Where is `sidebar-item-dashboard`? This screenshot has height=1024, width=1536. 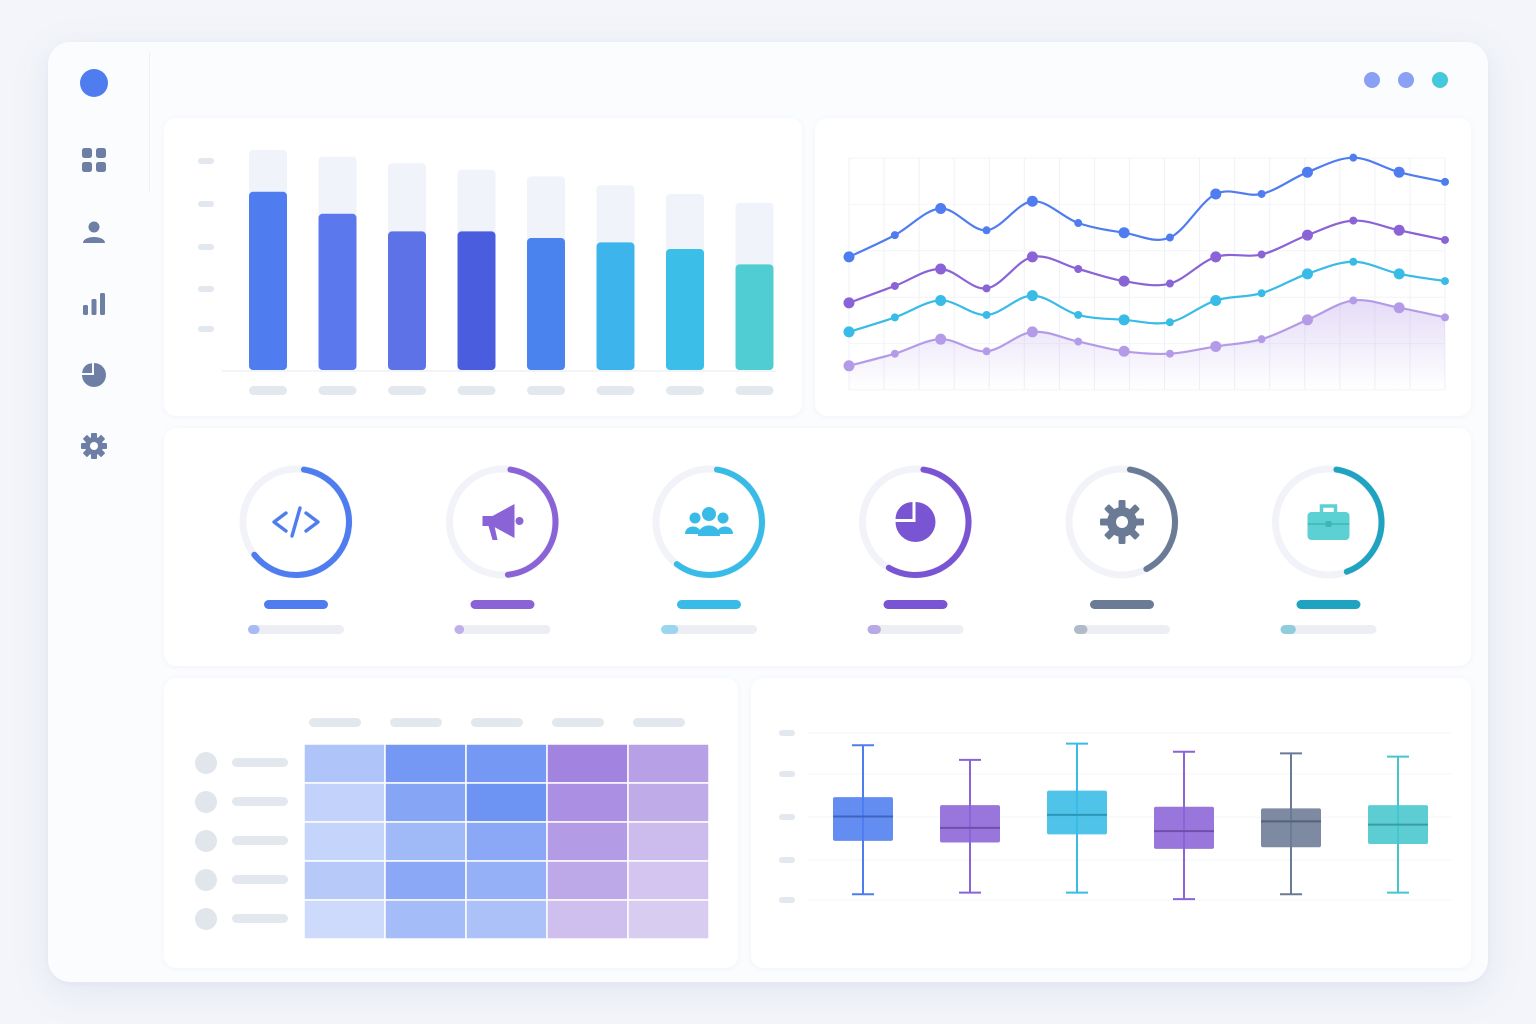
sidebar-item-dashboard is located at coordinates (94, 160).